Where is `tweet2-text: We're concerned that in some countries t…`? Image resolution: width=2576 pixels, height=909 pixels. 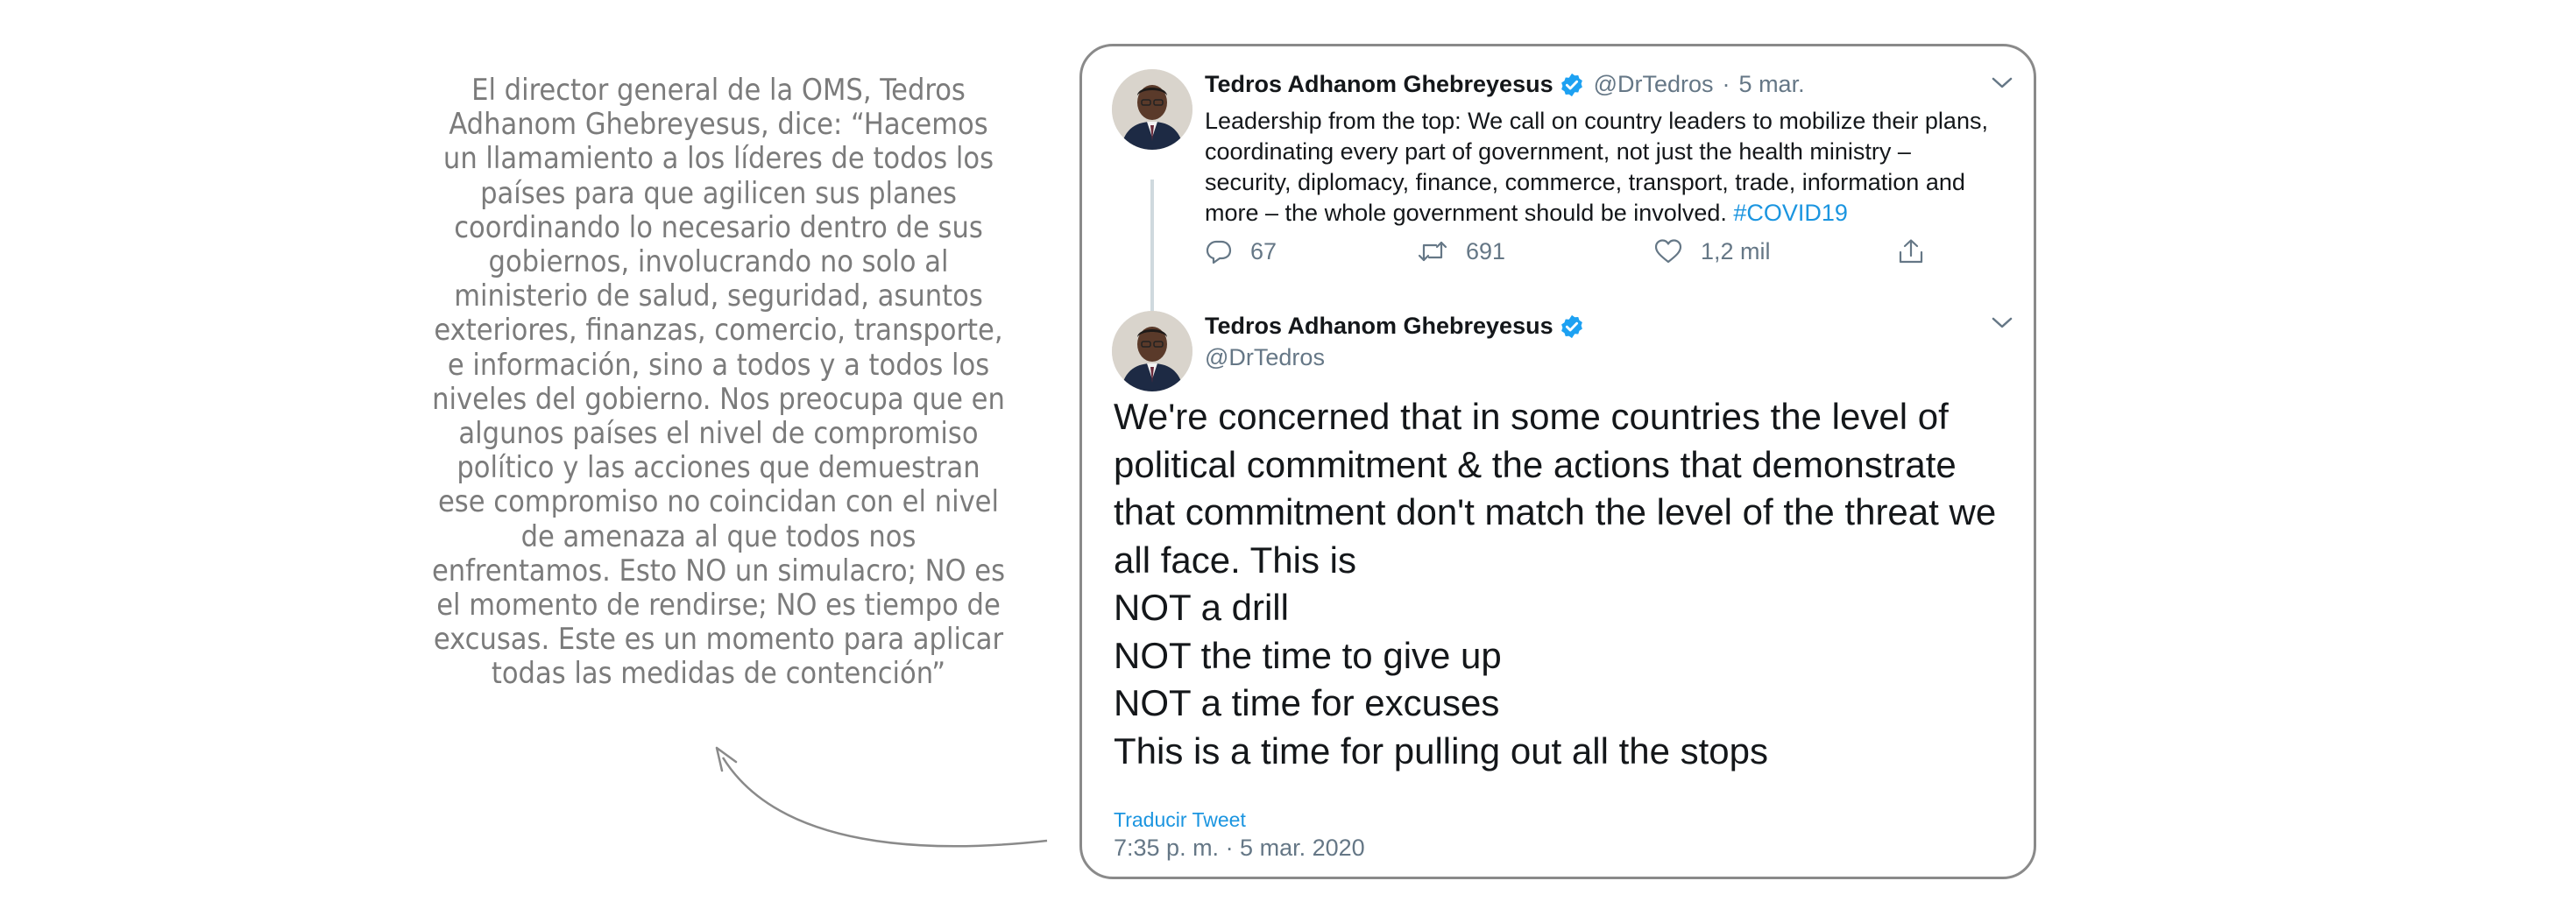
tweet2-text: We're concerned that in some countries t… is located at coordinates (1555, 584).